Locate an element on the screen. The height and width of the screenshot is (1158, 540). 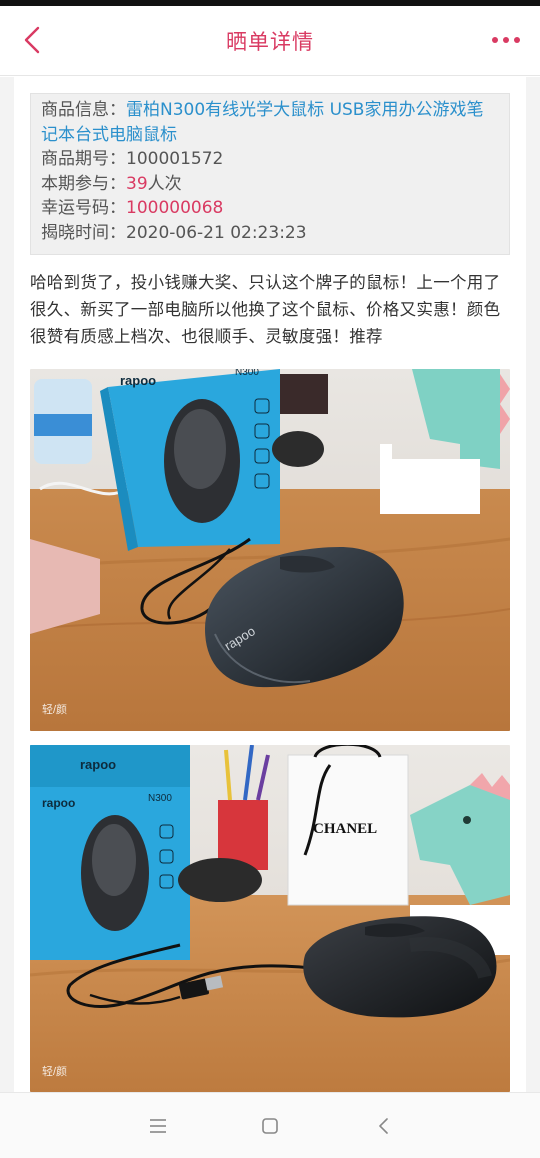
home-square-icon is located at coordinates (270, 1126).